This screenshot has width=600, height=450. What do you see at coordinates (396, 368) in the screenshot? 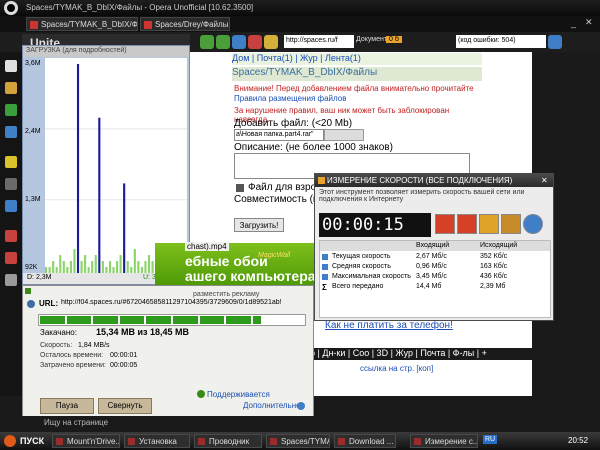
I see `page-link: ссылка на стр. [коп]` at bounding box center [396, 368].